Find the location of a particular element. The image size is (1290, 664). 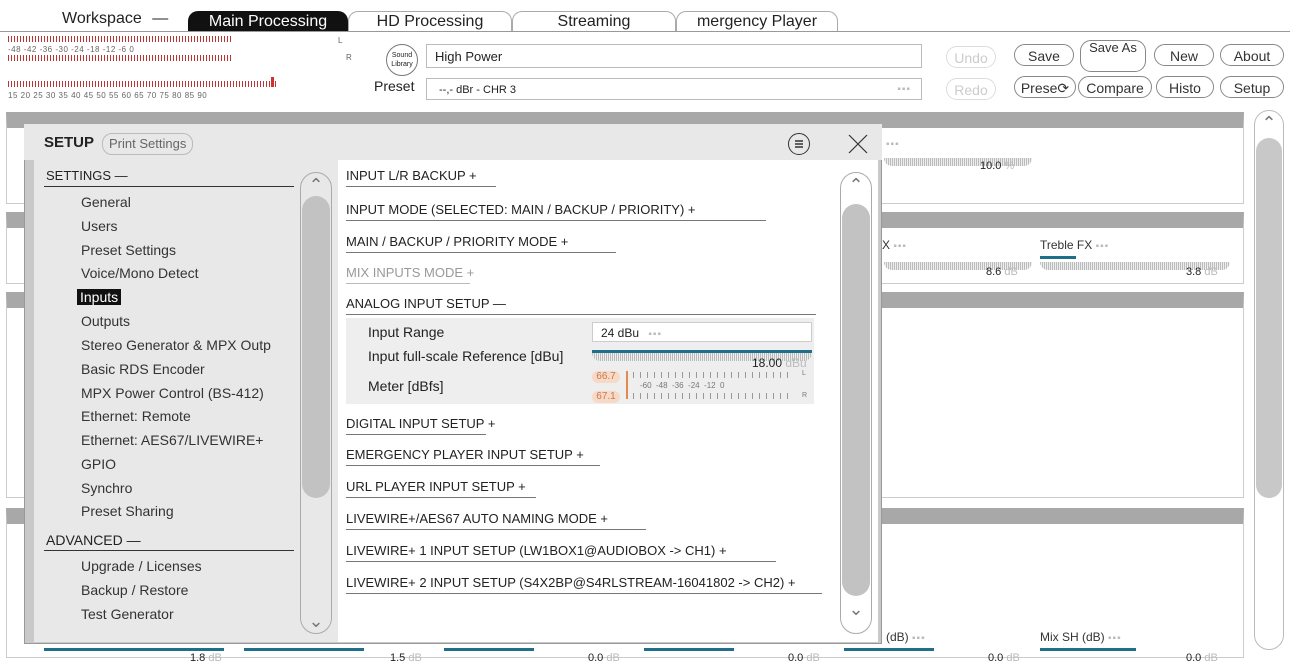

nav-ethernet-aes67: Ethernet: AES67/LIVEWIRE+ is located at coordinates (172, 440).